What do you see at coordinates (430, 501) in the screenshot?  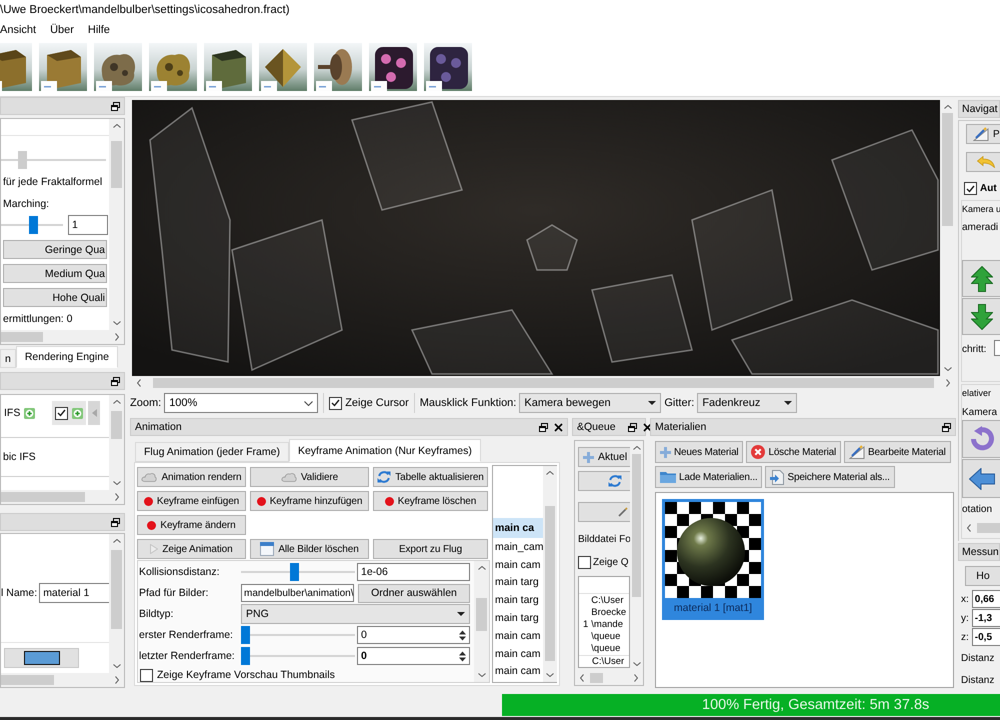 I see `animation-button: Keyframe löschen` at bounding box center [430, 501].